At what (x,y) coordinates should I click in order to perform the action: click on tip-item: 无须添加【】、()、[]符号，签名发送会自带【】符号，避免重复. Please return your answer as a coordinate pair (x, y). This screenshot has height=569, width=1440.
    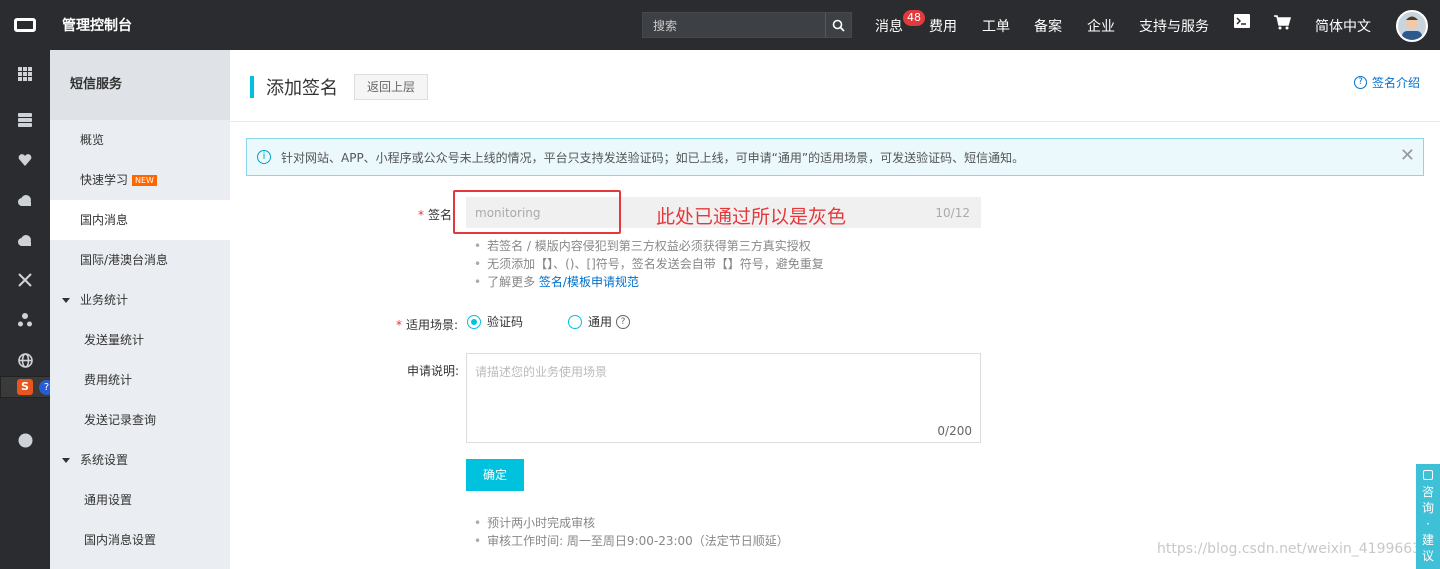
    Looking at the image, I should click on (649, 264).